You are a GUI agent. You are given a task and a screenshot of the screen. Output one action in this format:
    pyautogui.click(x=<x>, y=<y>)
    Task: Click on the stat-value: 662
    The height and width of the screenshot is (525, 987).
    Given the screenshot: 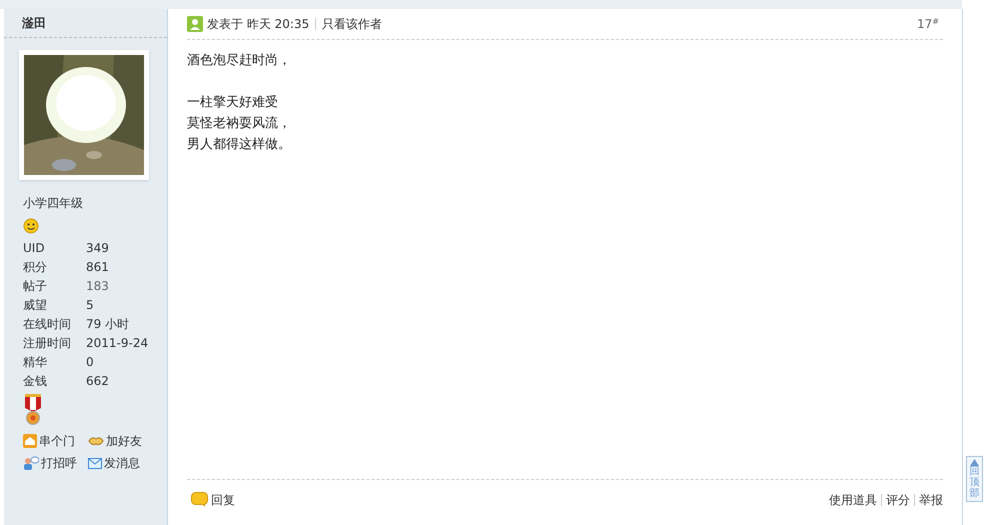 What is the action you would take?
    pyautogui.click(x=97, y=381)
    